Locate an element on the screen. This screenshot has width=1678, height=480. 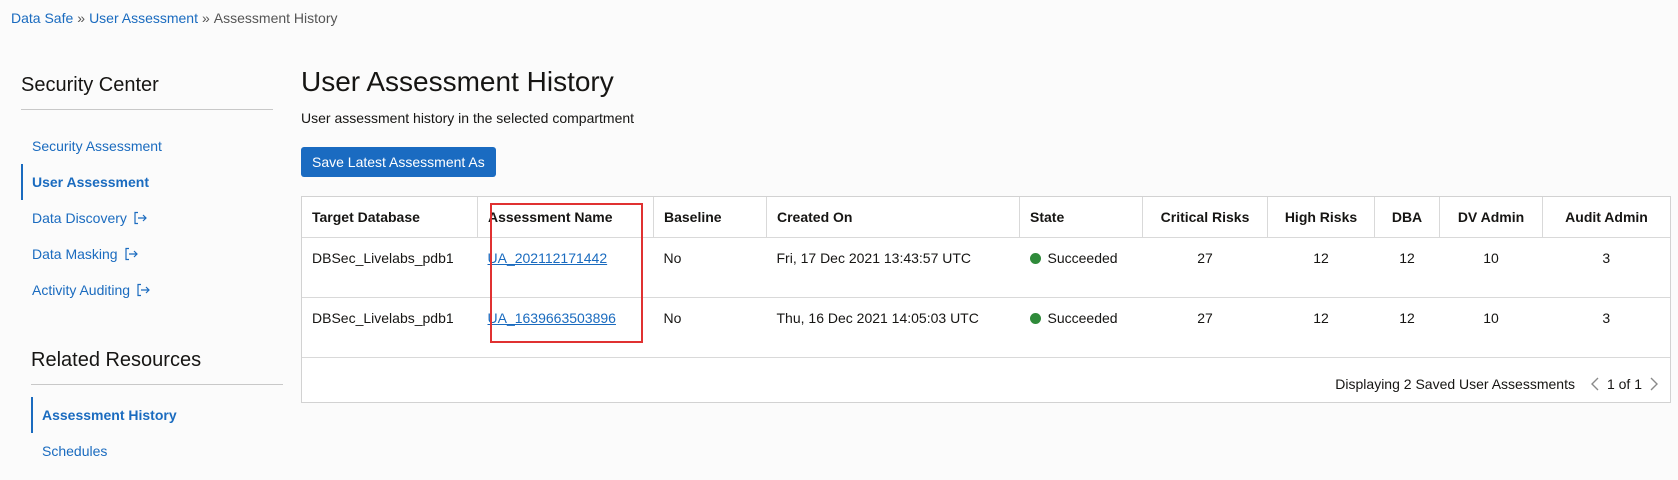
column-header-target-database: Target Database is located at coordinates (390, 217).